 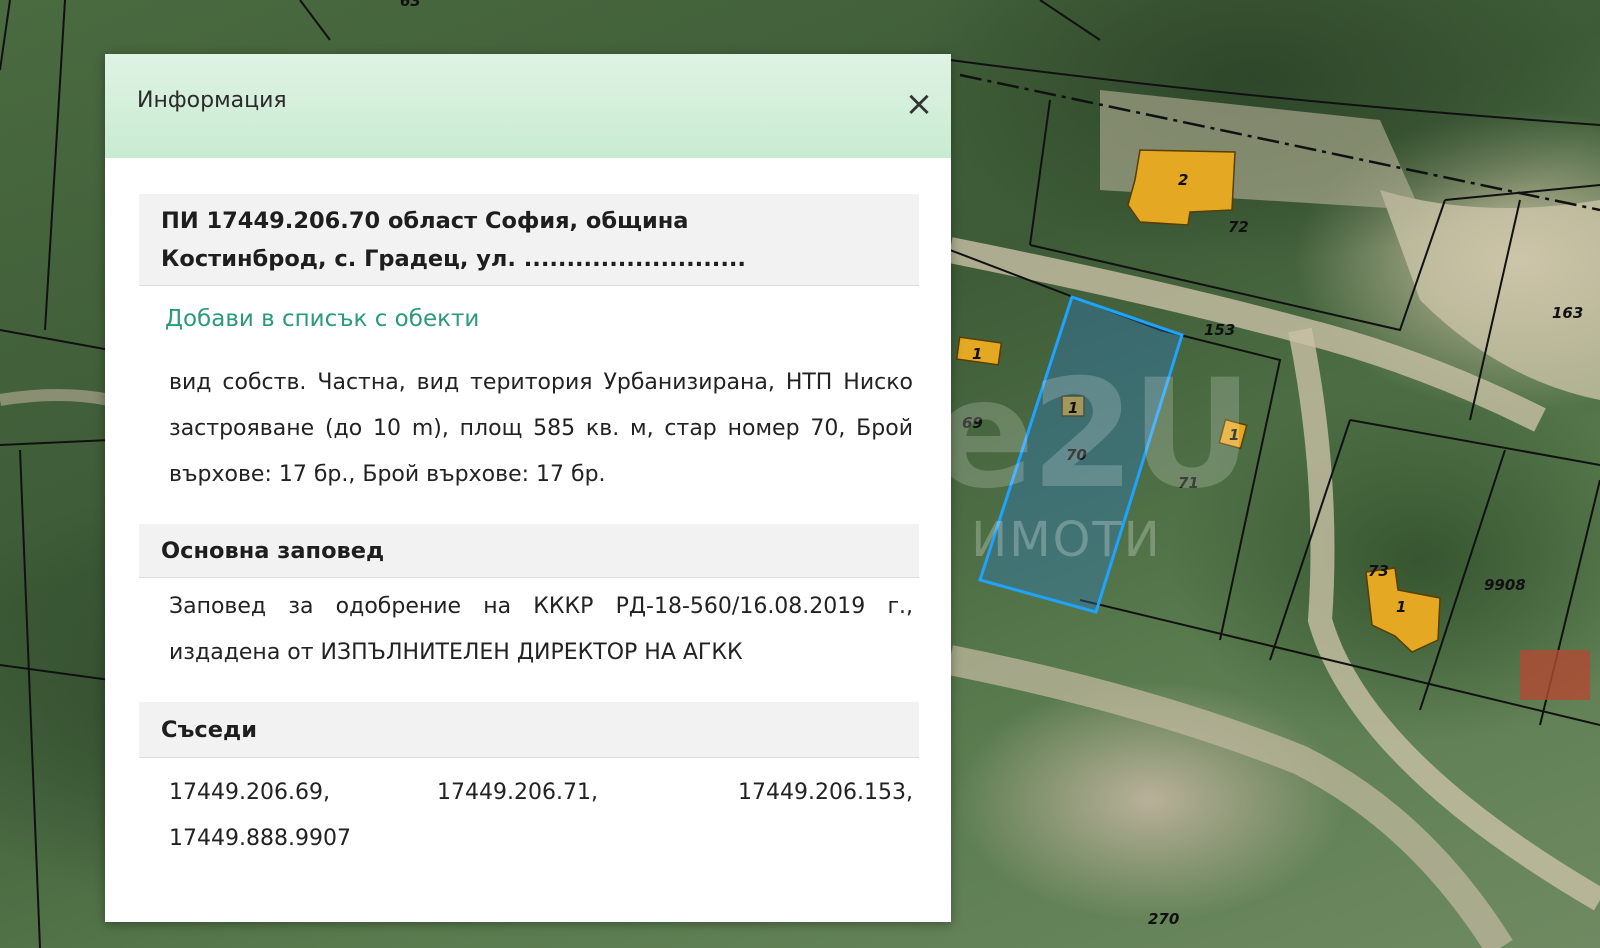 What do you see at coordinates (249, 792) in the screenshot?
I see `neighbor-item: 17449.206.69,` at bounding box center [249, 792].